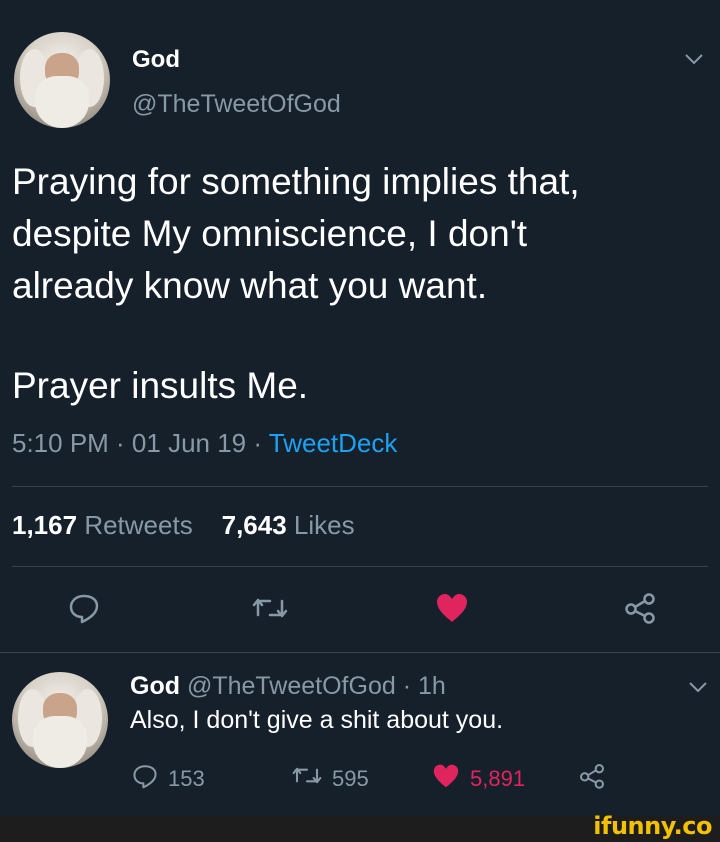 Image resolution: width=720 pixels, height=842 pixels. I want to click on tweet-meta: 5:10 PM · 01 Jun 19 · TweetDeck, so click(204, 443).